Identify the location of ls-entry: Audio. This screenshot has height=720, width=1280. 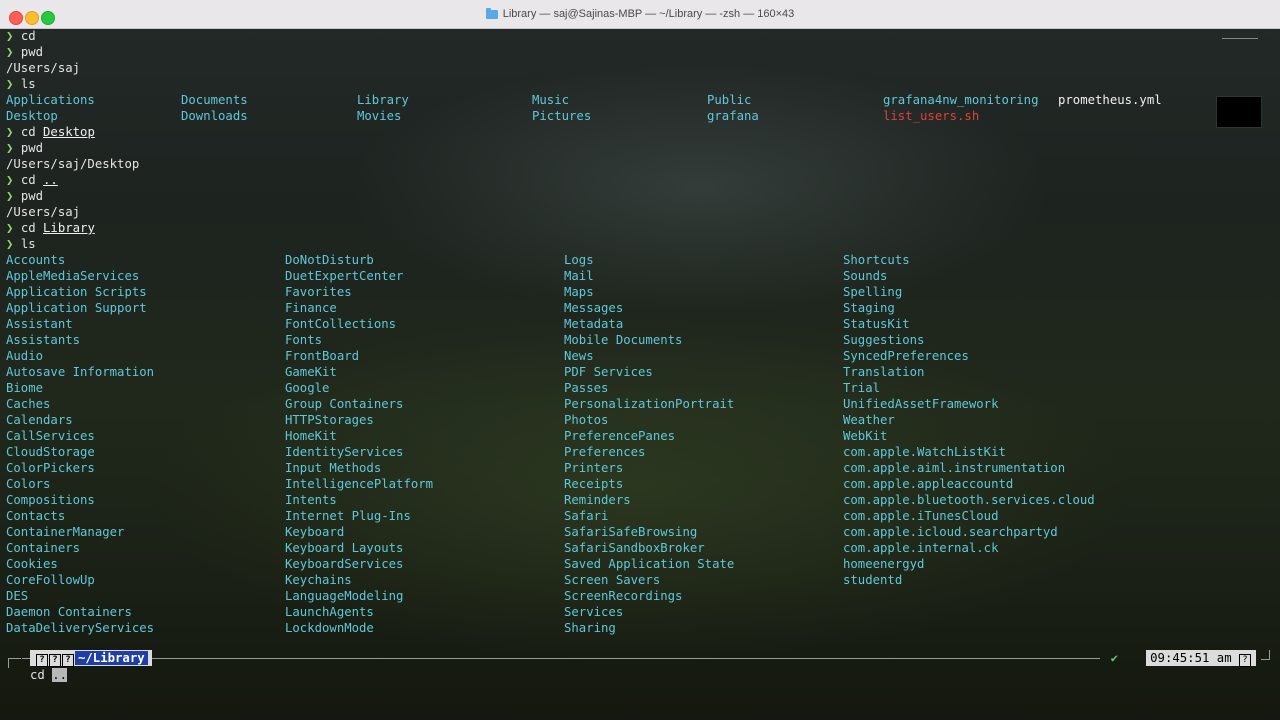
(25, 356).